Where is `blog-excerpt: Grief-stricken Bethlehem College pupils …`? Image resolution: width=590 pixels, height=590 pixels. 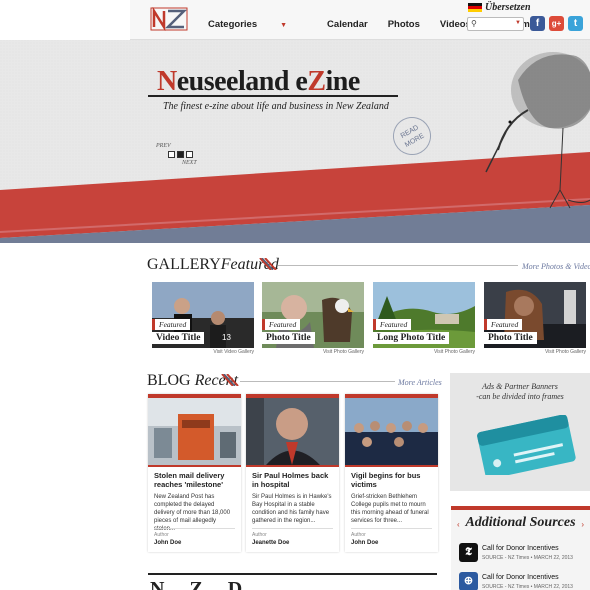
blog-excerpt: Grief-stricken Bethlehem College pupils … is located at coordinates (390, 509).